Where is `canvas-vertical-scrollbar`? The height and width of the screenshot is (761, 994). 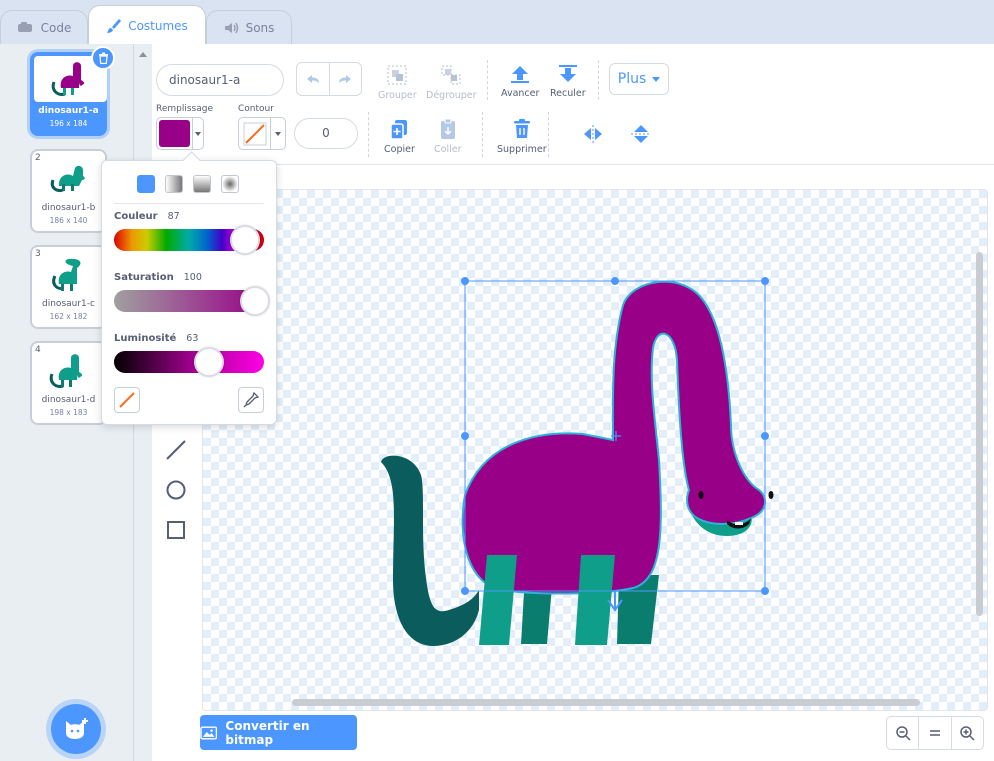
canvas-vertical-scrollbar is located at coordinates (979, 434).